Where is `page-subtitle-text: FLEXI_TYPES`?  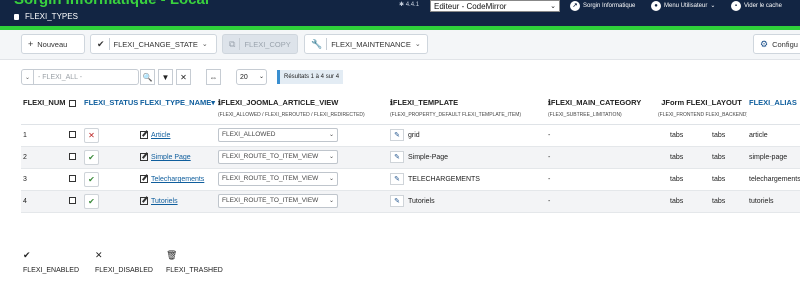
page-subtitle-text: FLEXI_TYPES is located at coordinates (51, 16).